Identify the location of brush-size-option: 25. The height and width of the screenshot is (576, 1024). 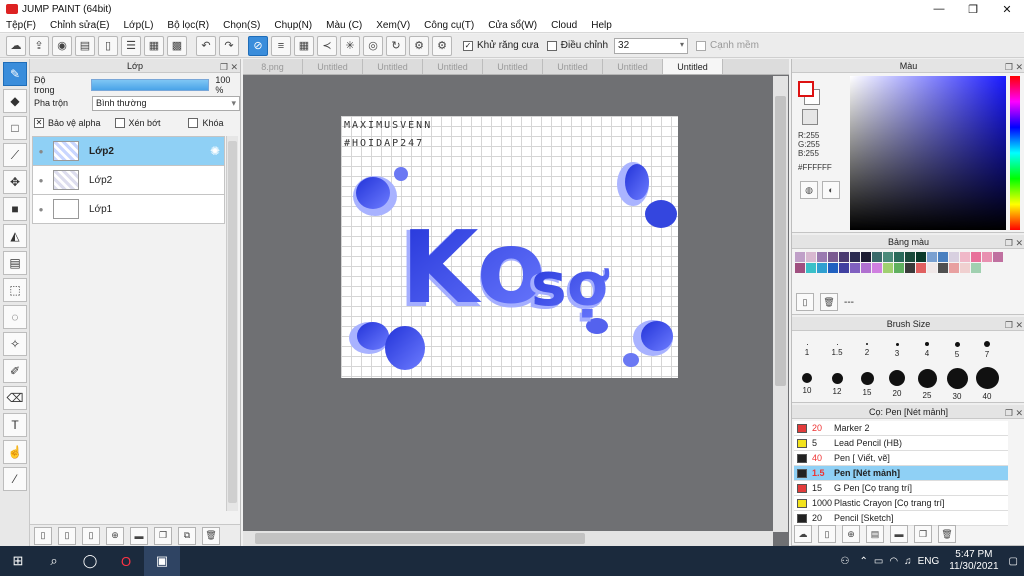
(927, 384).